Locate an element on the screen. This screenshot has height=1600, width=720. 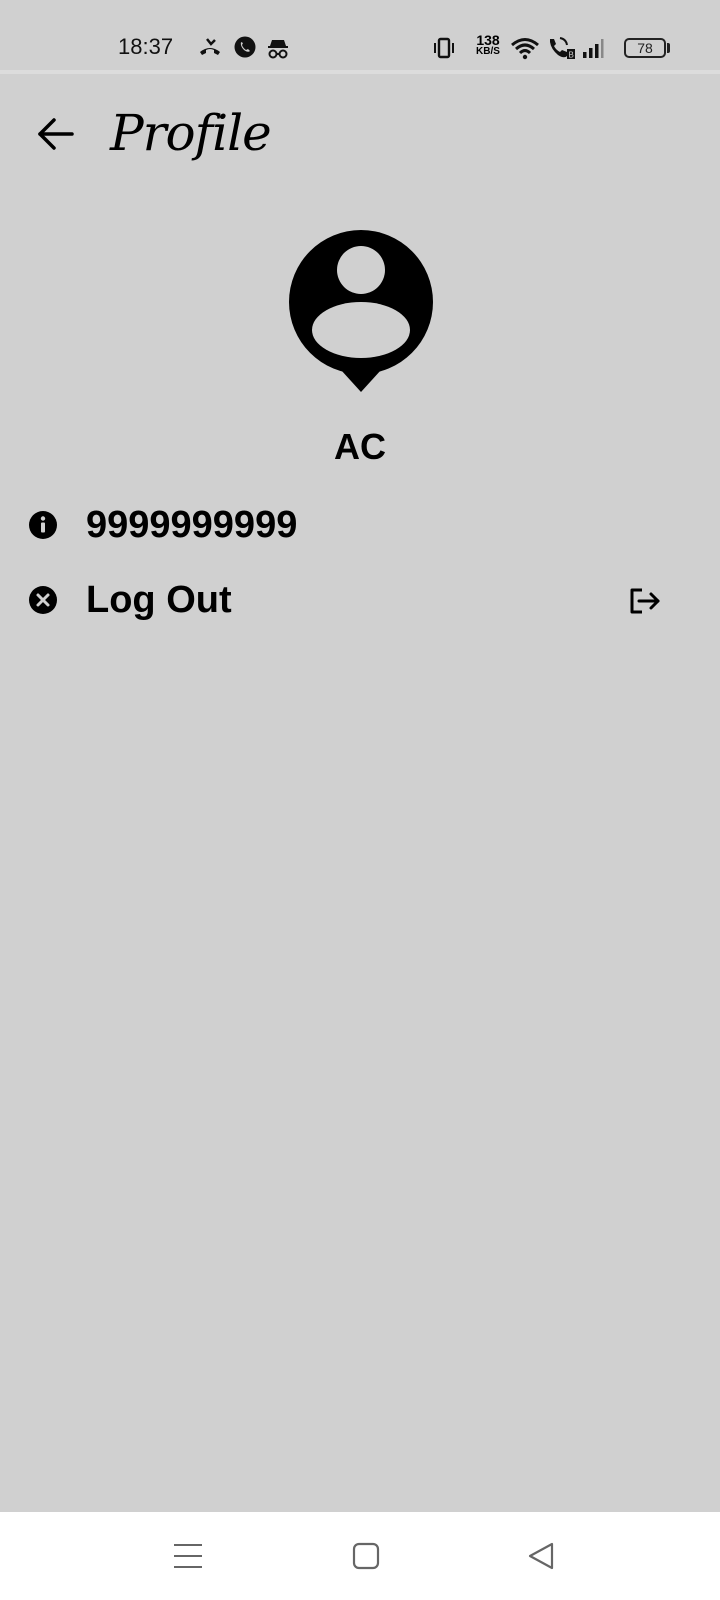
back-triangle-icon is located at coordinates (542, 1556).